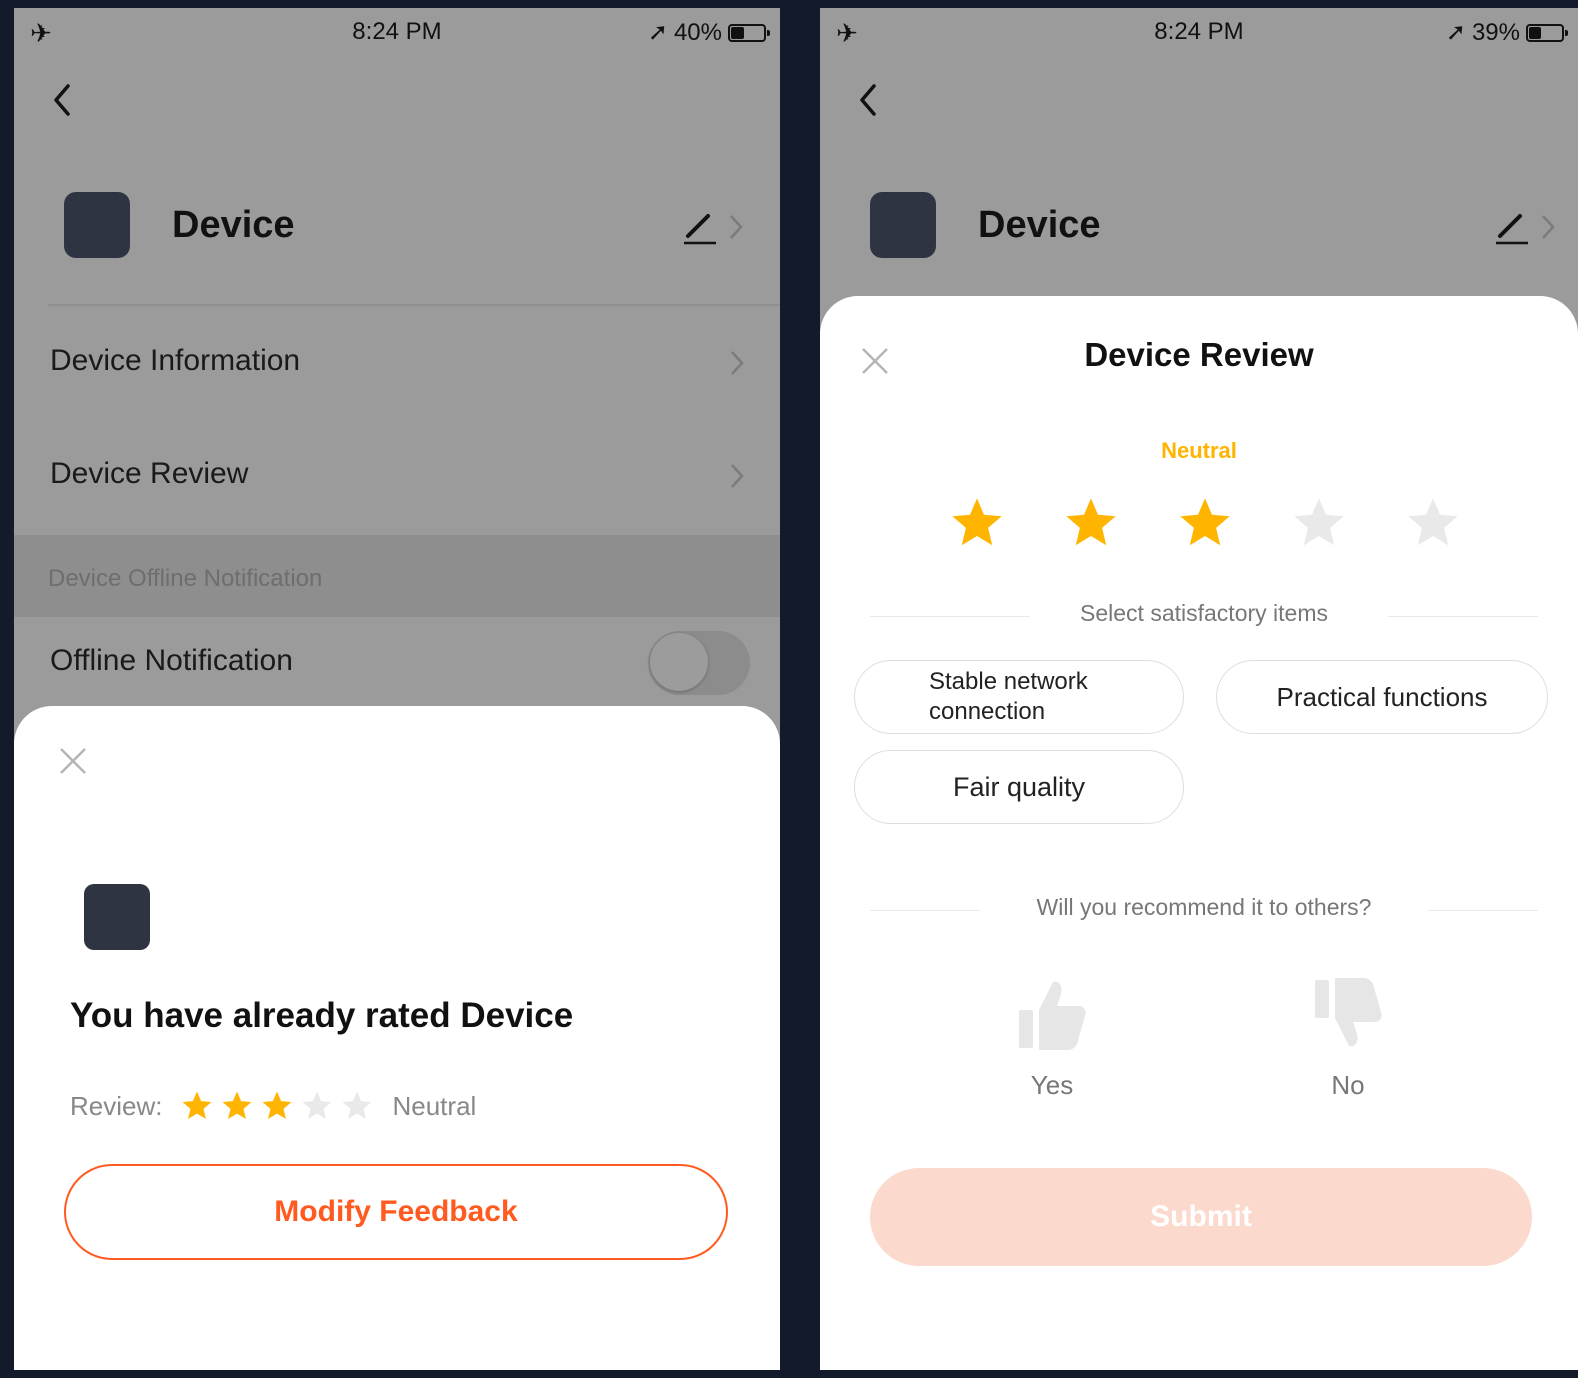 This screenshot has height=1378, width=1578. I want to click on chip-label: Stable network connection, so click(1008, 696).